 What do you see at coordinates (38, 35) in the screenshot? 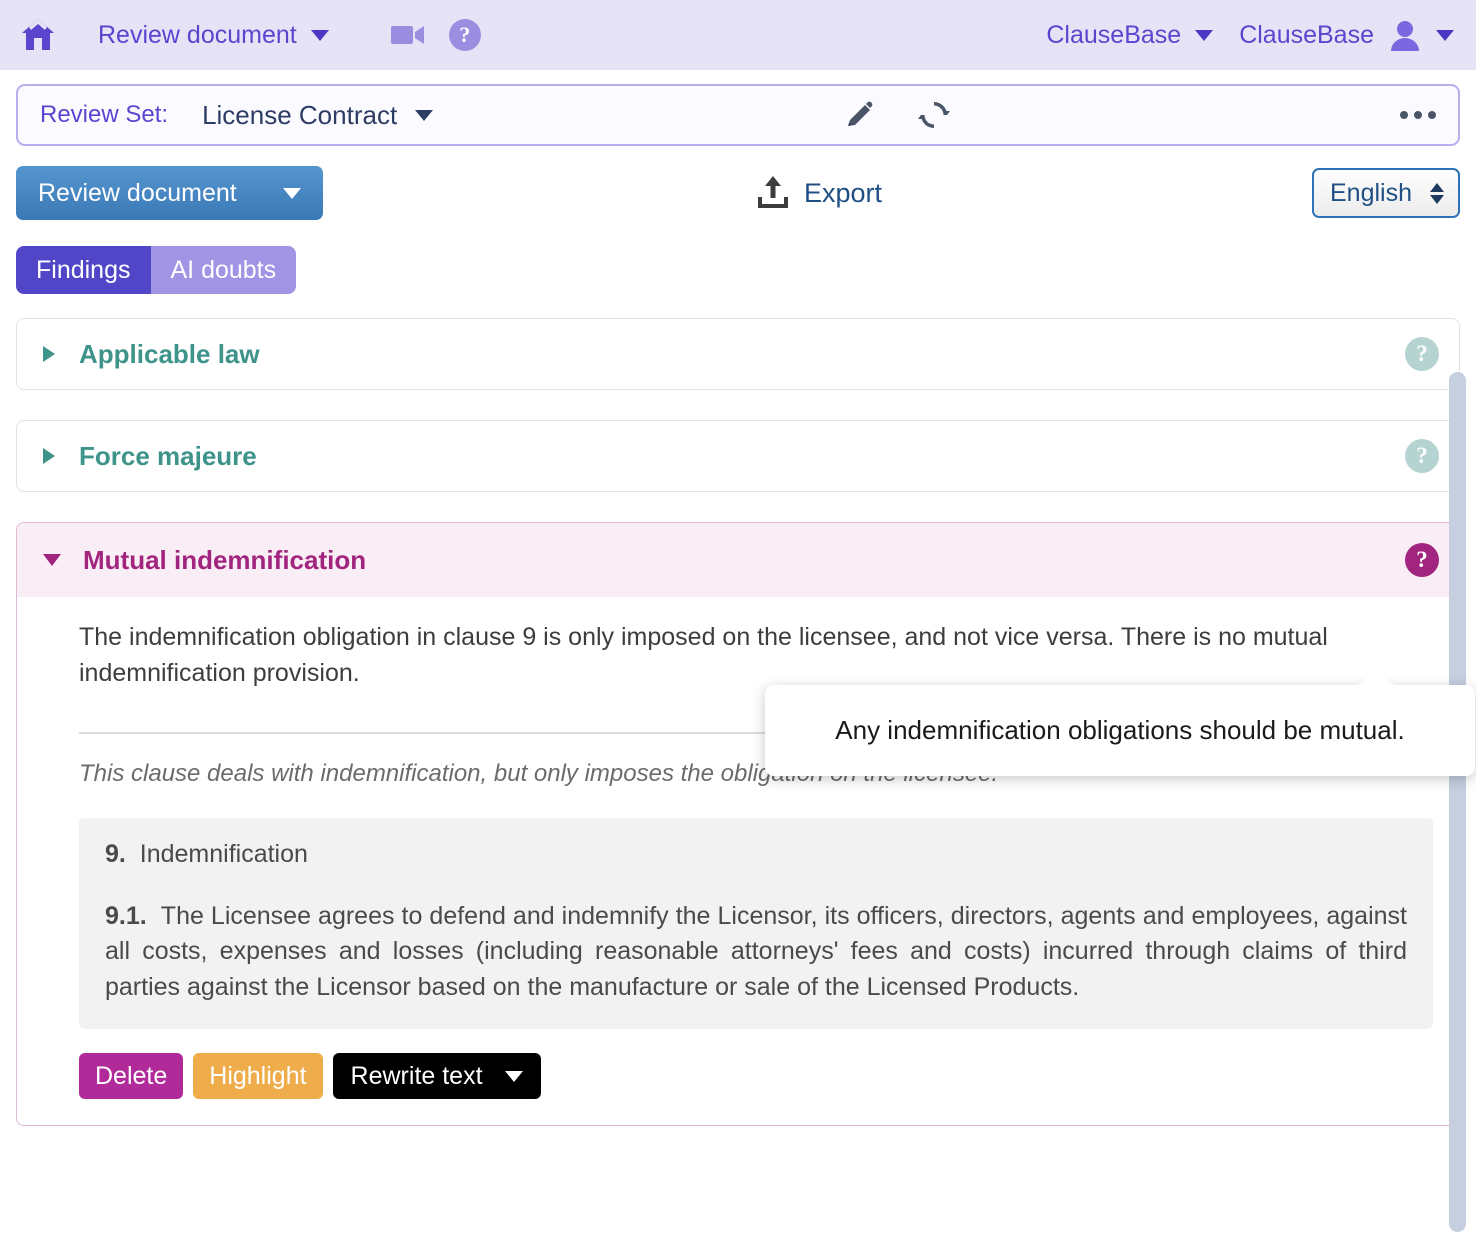
I see `home-icon` at bounding box center [38, 35].